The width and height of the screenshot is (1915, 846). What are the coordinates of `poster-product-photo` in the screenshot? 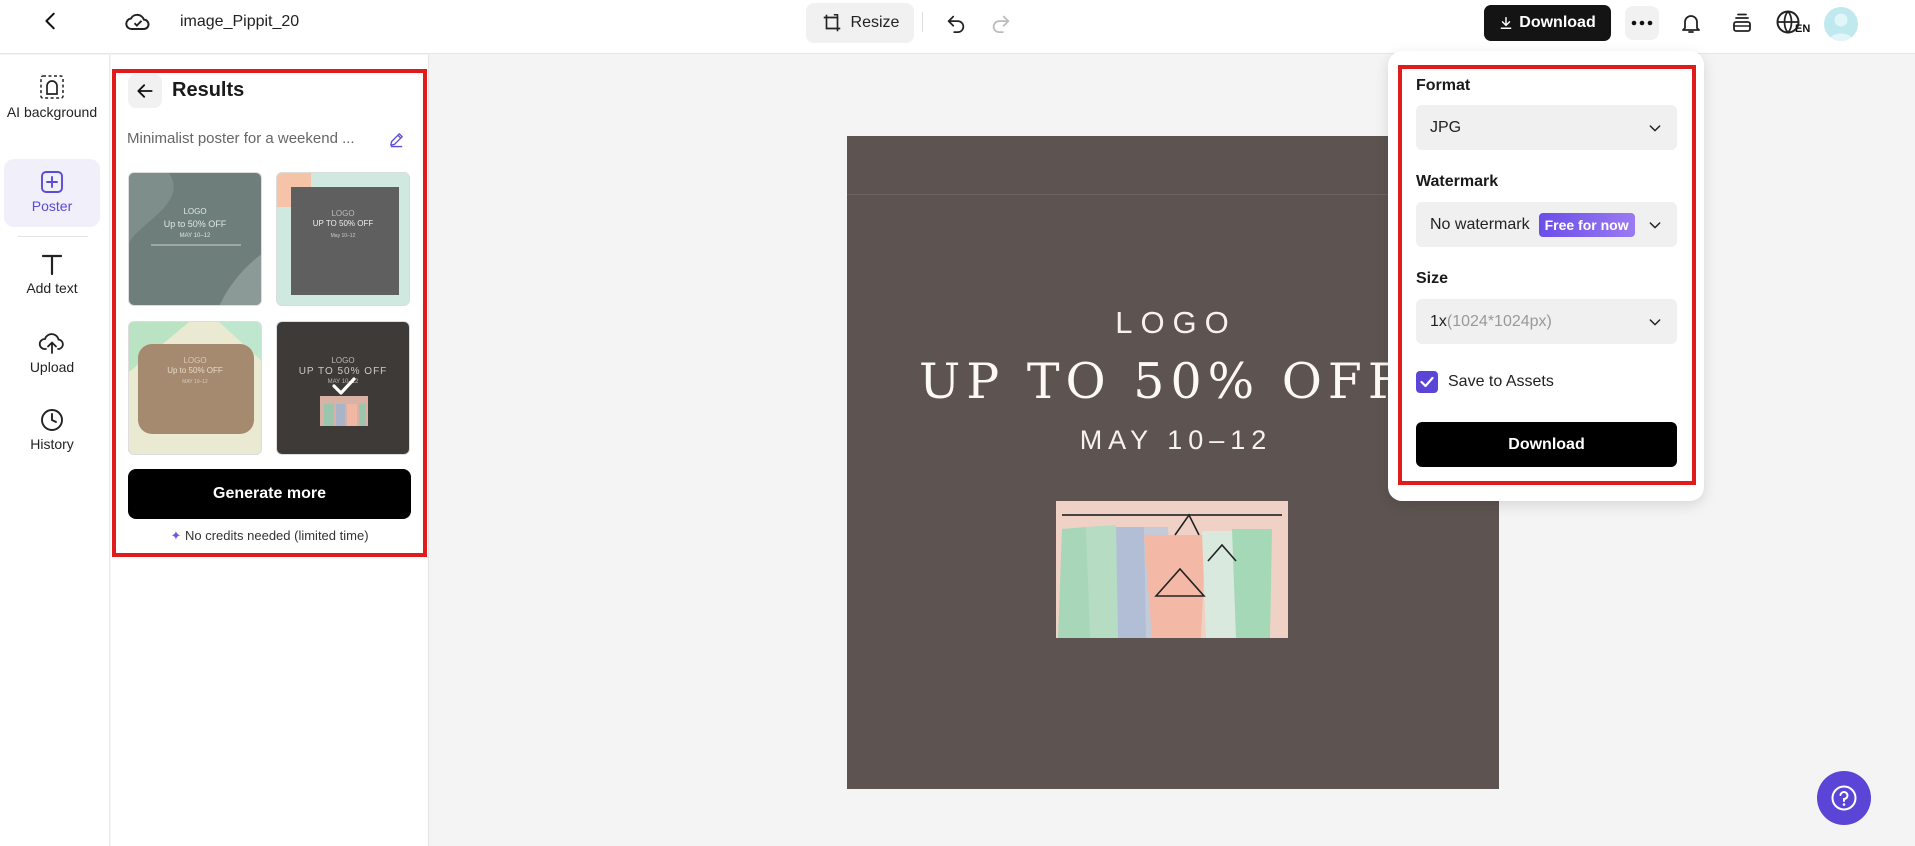 It's located at (1172, 569).